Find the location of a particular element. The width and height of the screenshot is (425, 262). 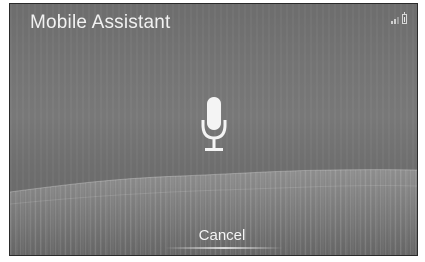

screen-title: Mobile Assistant is located at coordinates (100, 22).